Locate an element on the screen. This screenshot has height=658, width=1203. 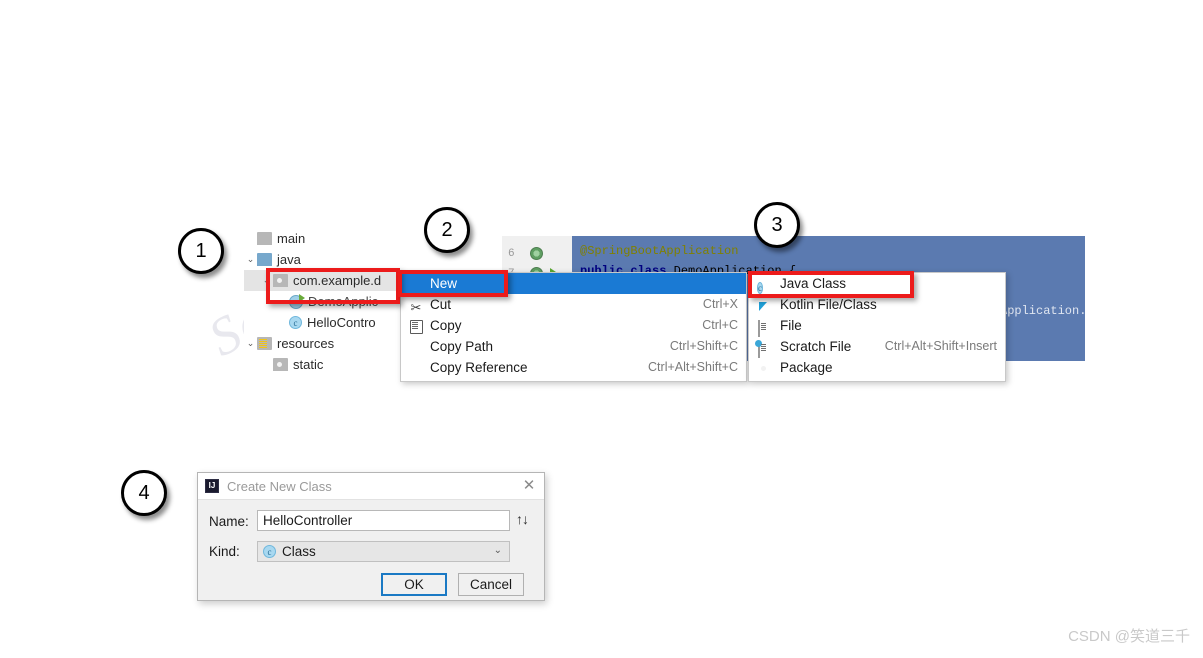
submenu-item-java-class: c Java Class is located at coordinates (877, 283).